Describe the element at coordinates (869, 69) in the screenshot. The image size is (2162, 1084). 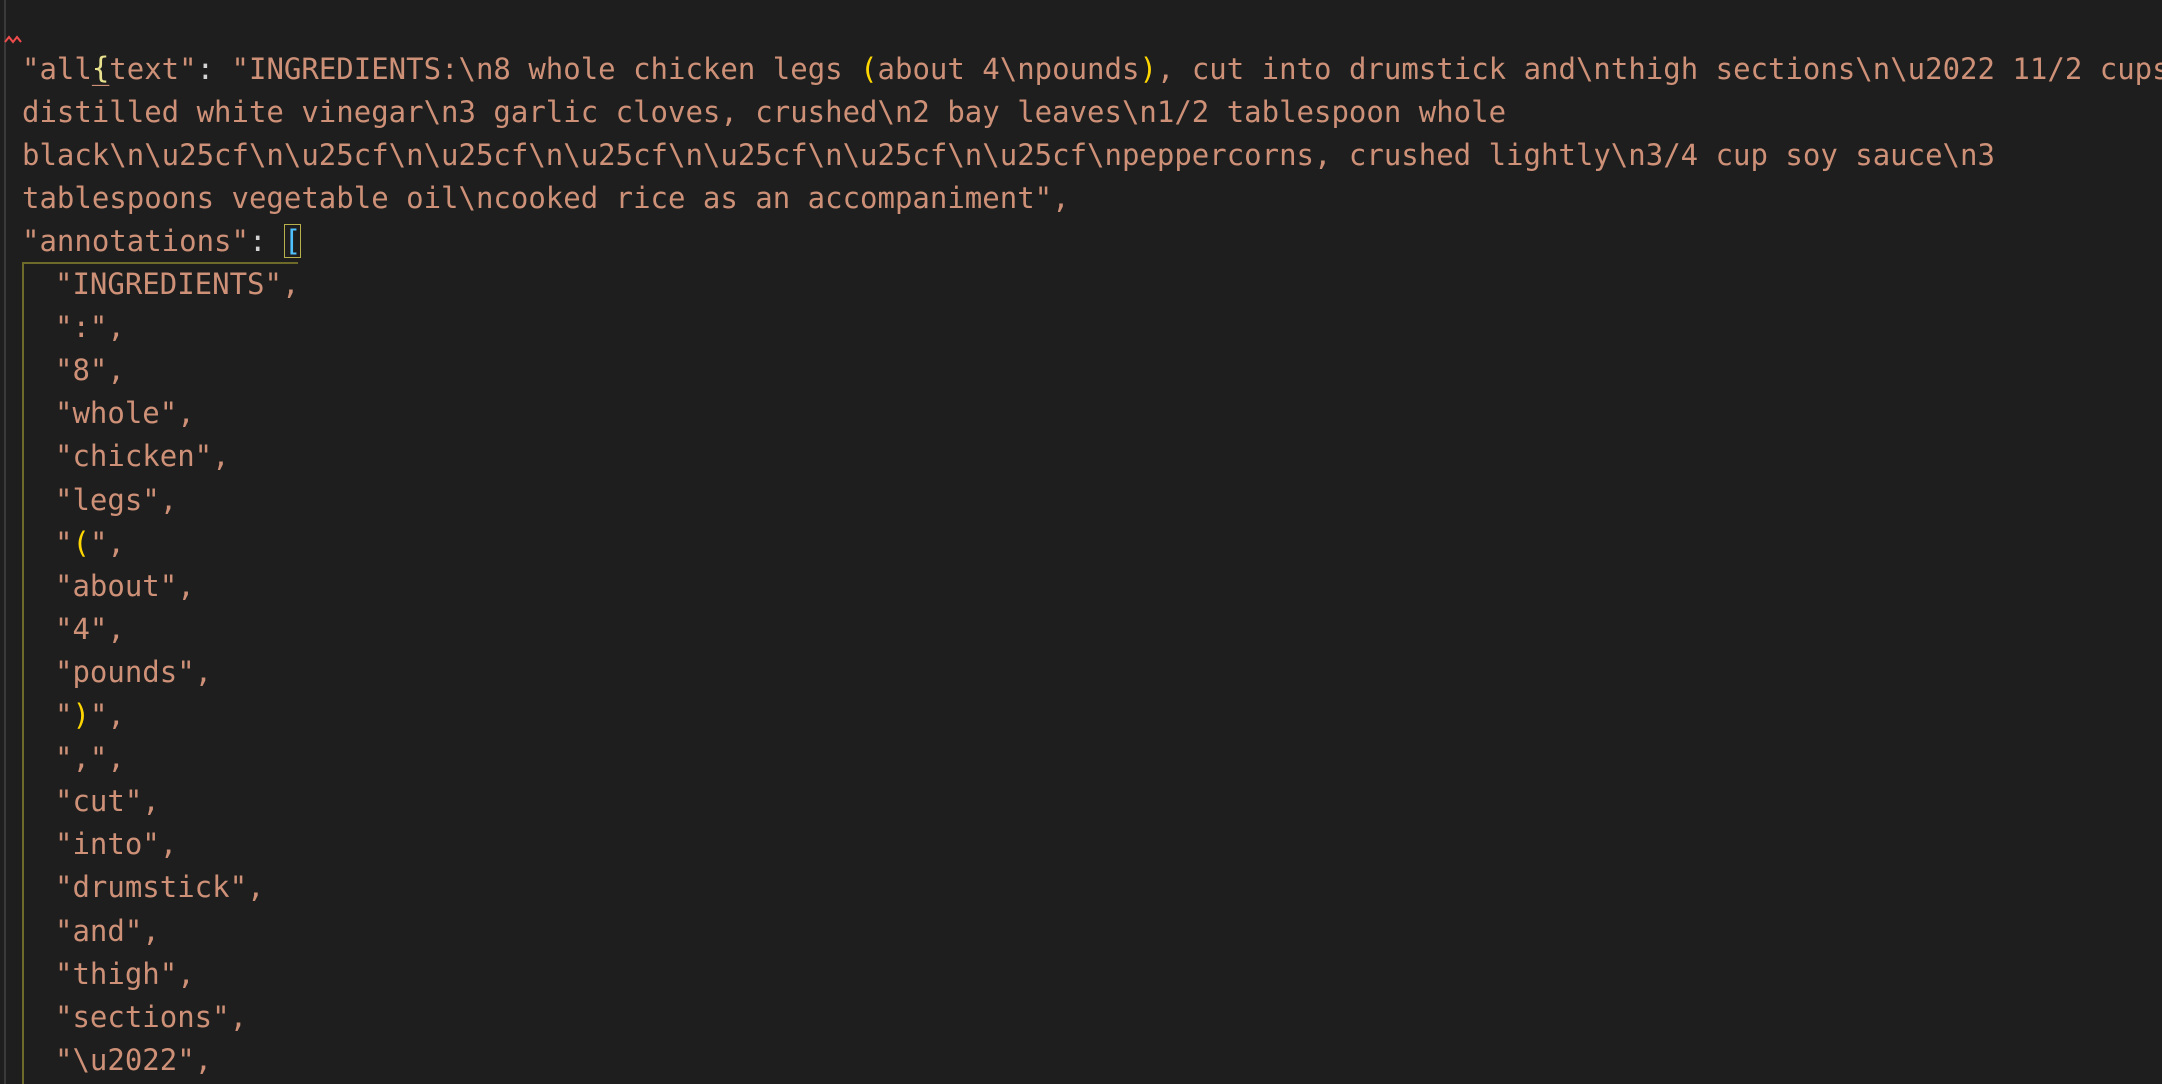
I see `paren-open: (` at that location.